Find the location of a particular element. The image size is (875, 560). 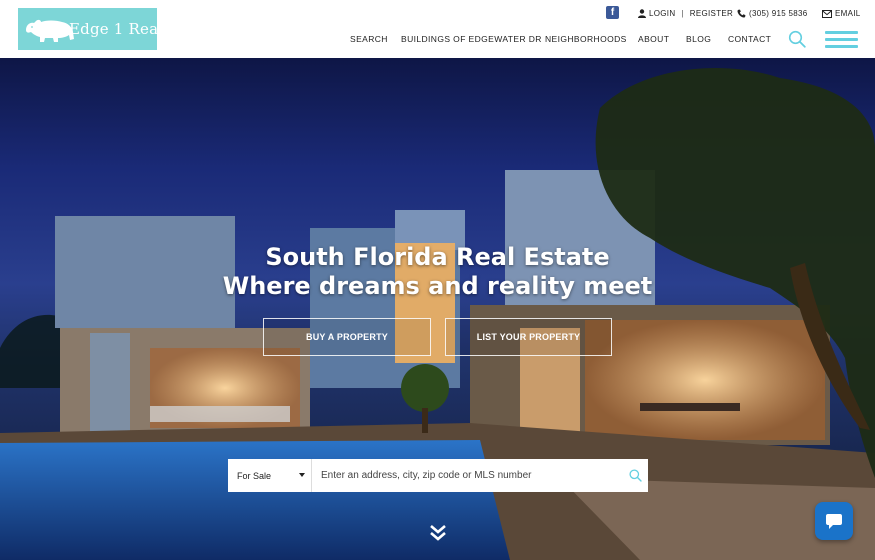

login-link: LOGIN is located at coordinates (662, 13).